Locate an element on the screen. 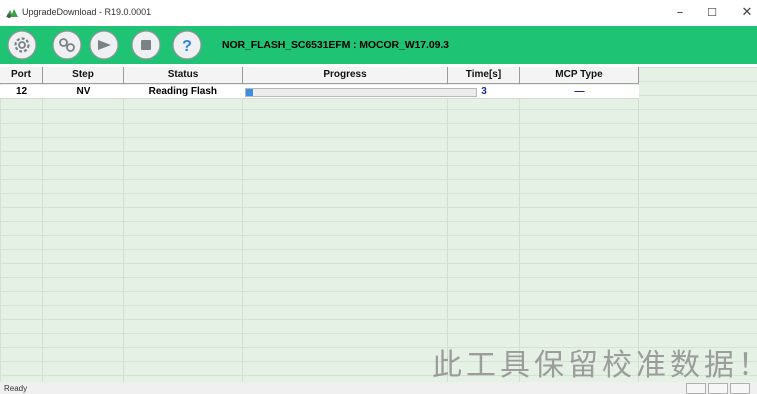  stop-icon is located at coordinates (146, 45).